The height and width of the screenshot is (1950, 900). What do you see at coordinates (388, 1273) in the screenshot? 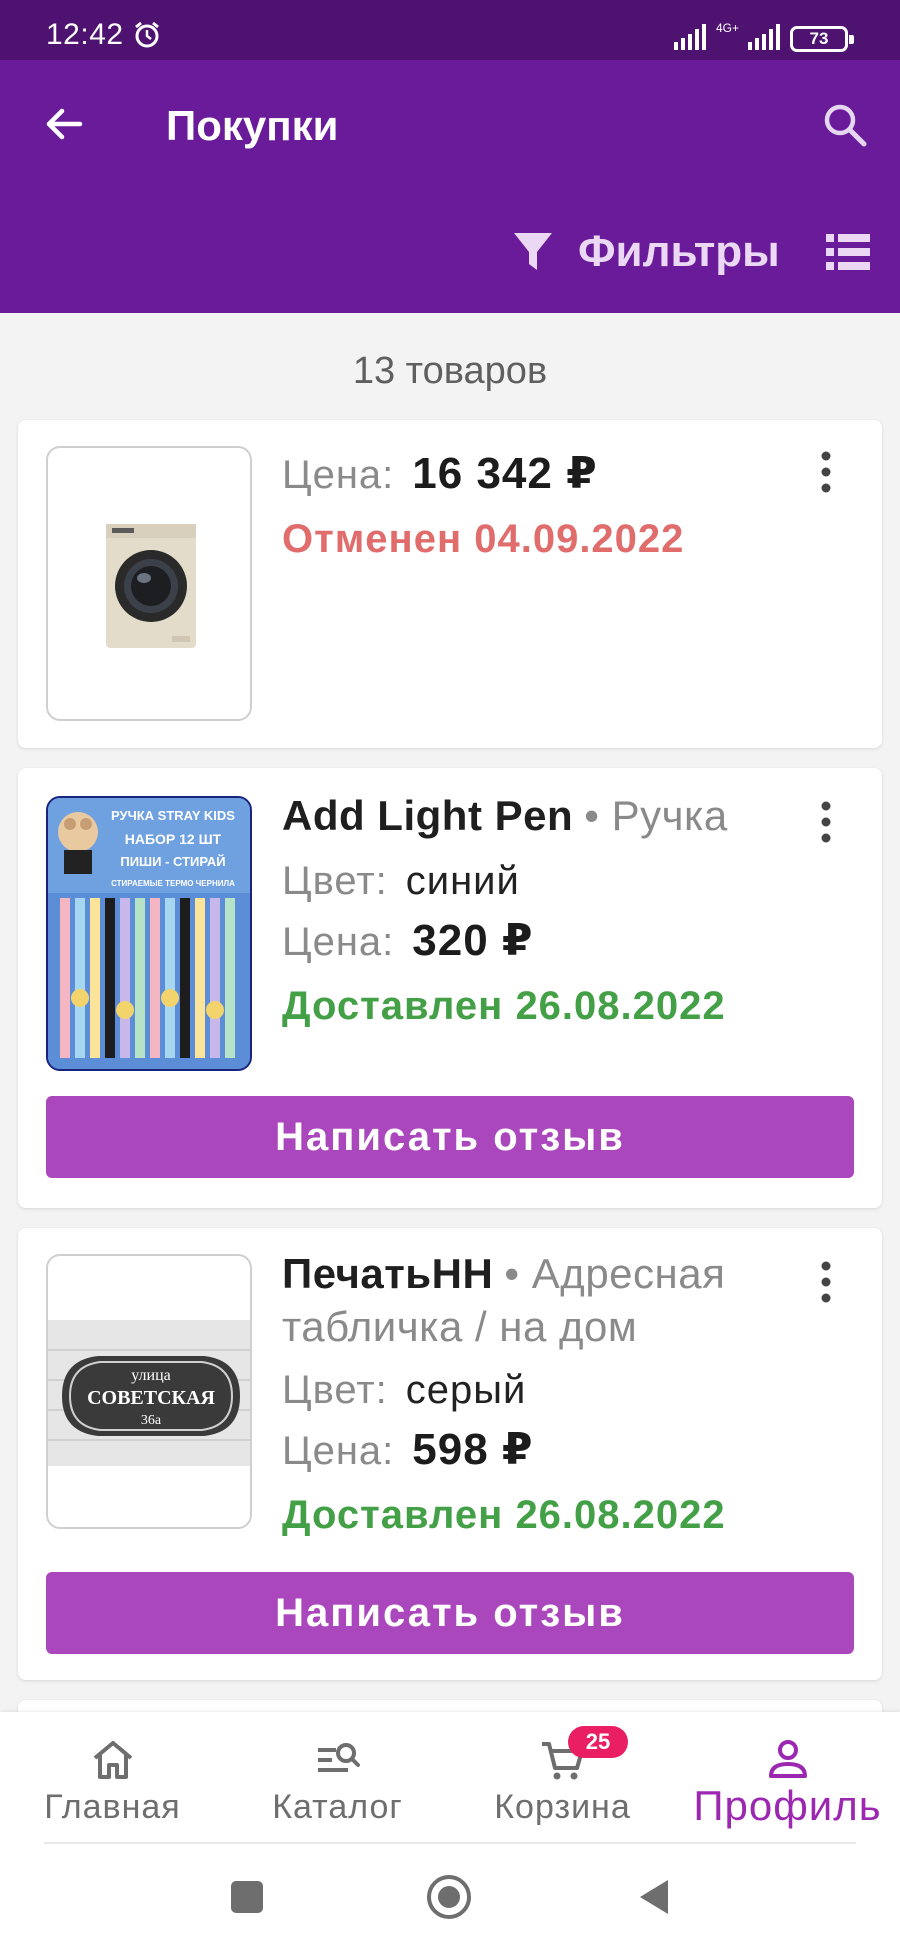
I see `product-brand: ПечатьНН` at bounding box center [388, 1273].